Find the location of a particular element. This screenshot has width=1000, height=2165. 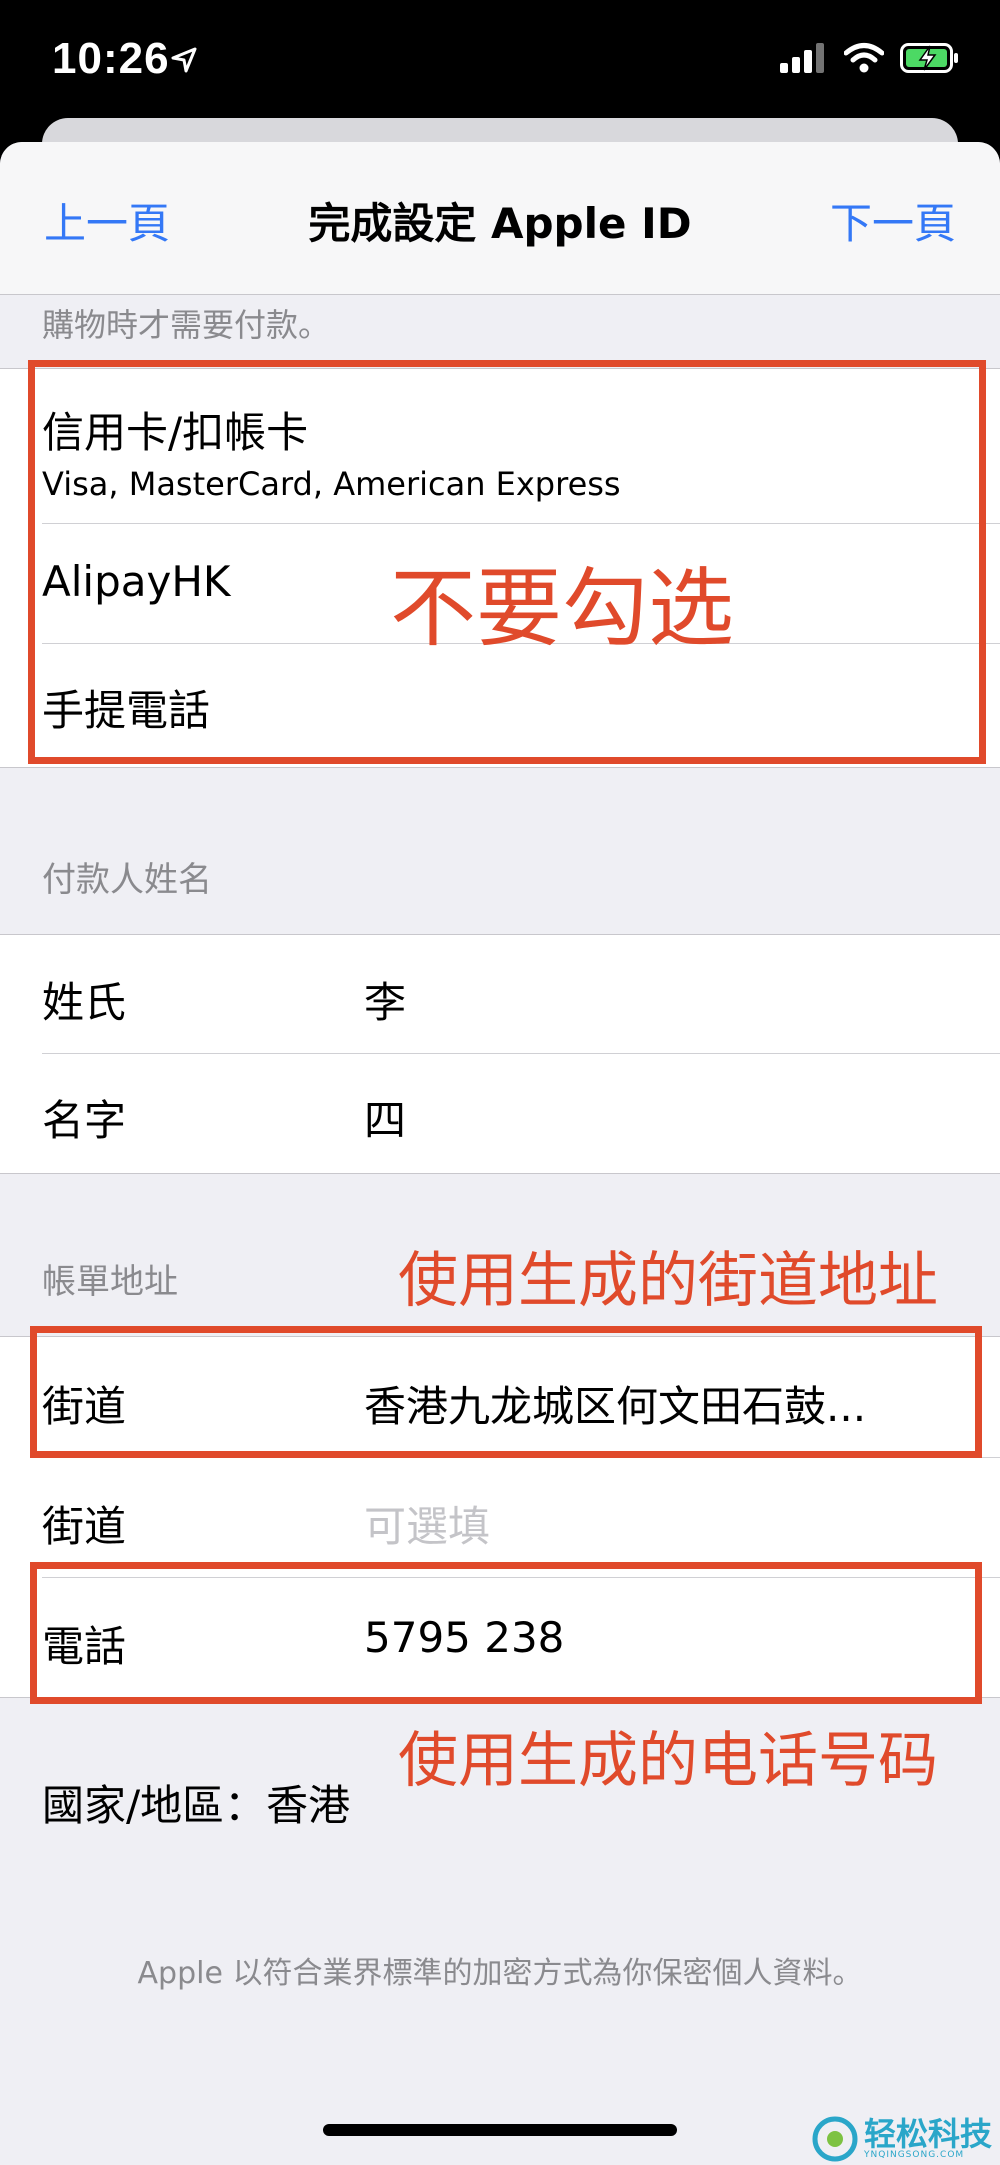

watermark-text: 轻松科技 is located at coordinates (928, 2133).